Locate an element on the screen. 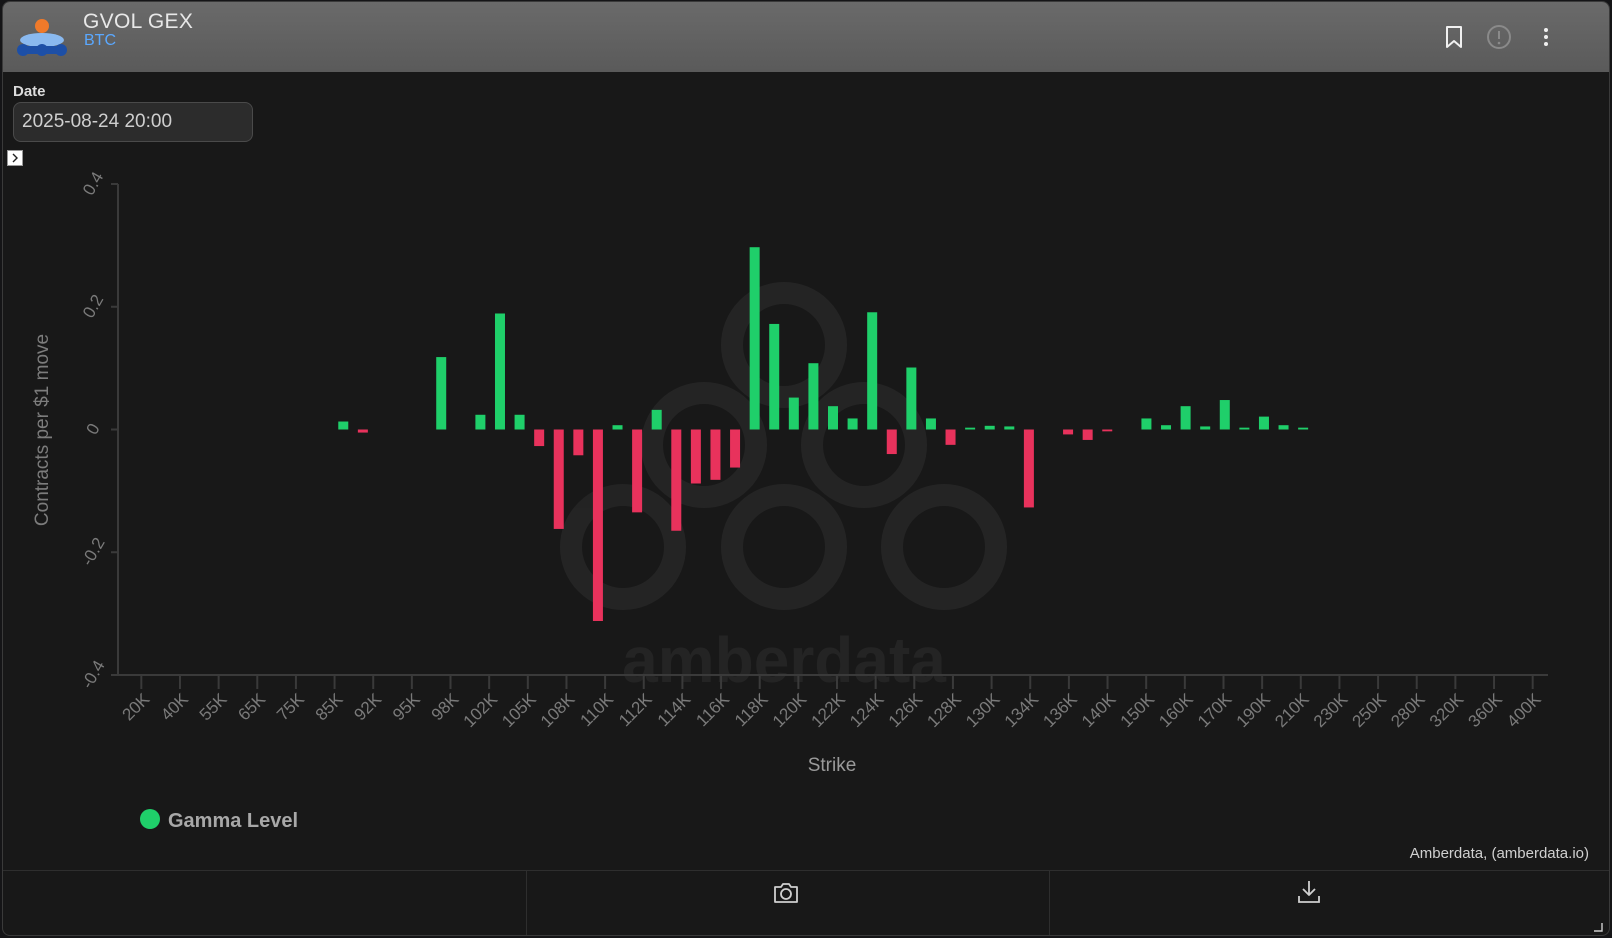  x-tick-label: 55K is located at coordinates (213, 706).